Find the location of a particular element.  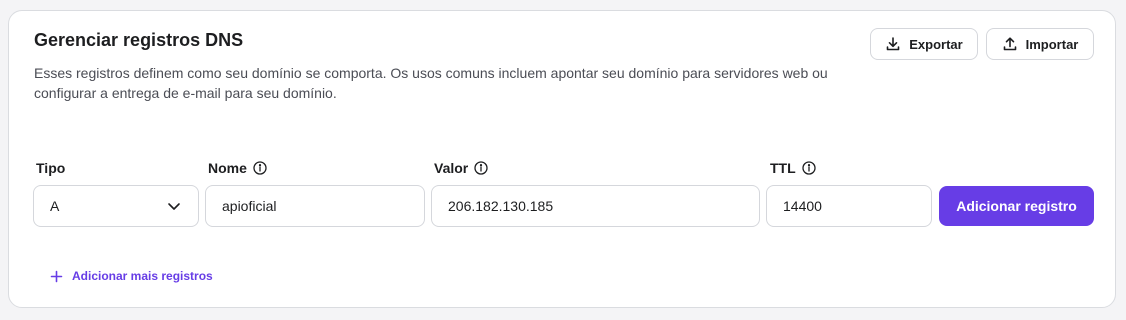

value-input-value: 206.182.130.185 is located at coordinates (501, 206).